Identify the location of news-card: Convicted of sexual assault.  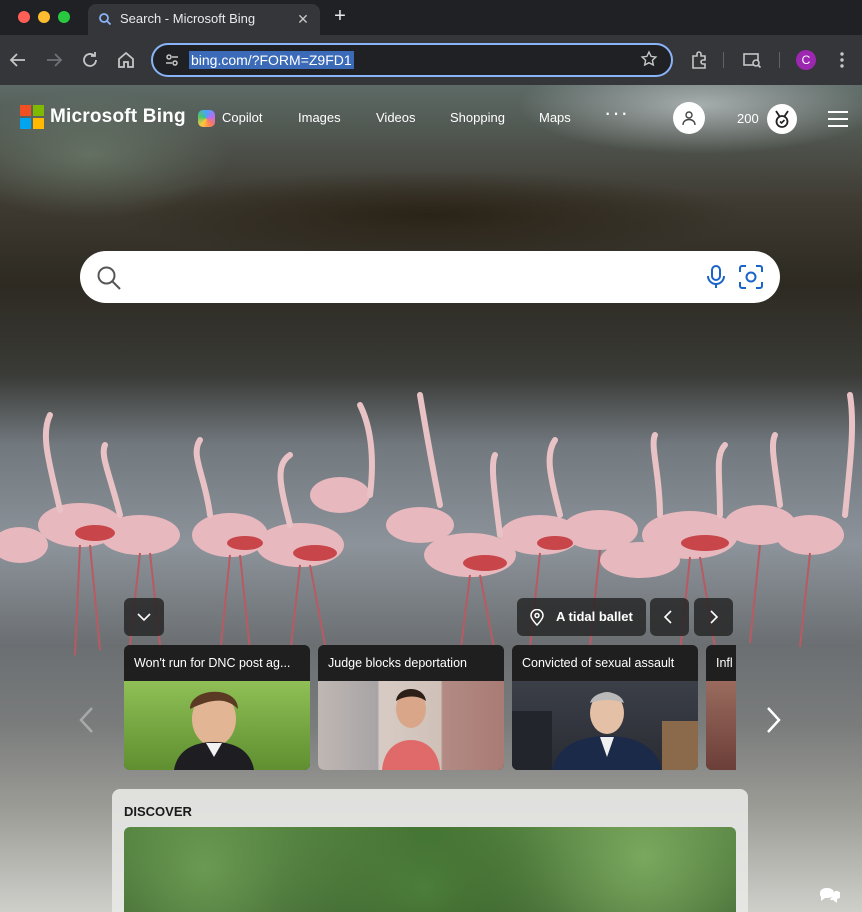
(605, 707).